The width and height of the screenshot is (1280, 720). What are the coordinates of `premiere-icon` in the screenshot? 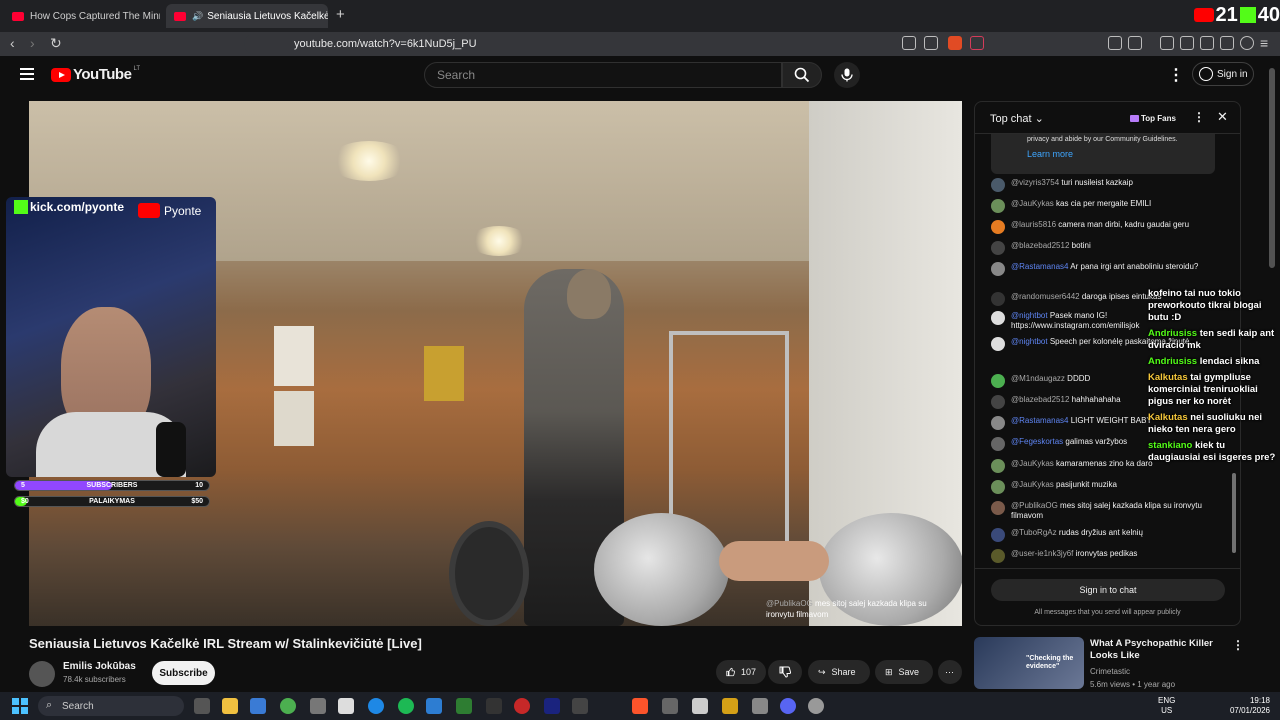 It's located at (552, 706).